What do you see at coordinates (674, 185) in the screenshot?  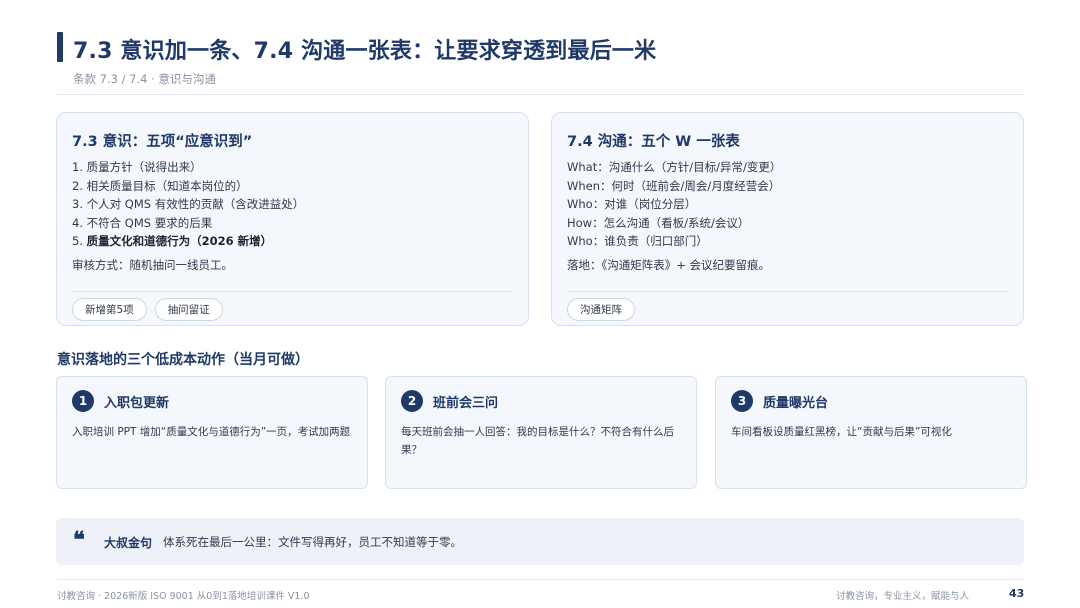 I see `list-item: When：何时（班前会/周会/月度经营会）` at bounding box center [674, 185].